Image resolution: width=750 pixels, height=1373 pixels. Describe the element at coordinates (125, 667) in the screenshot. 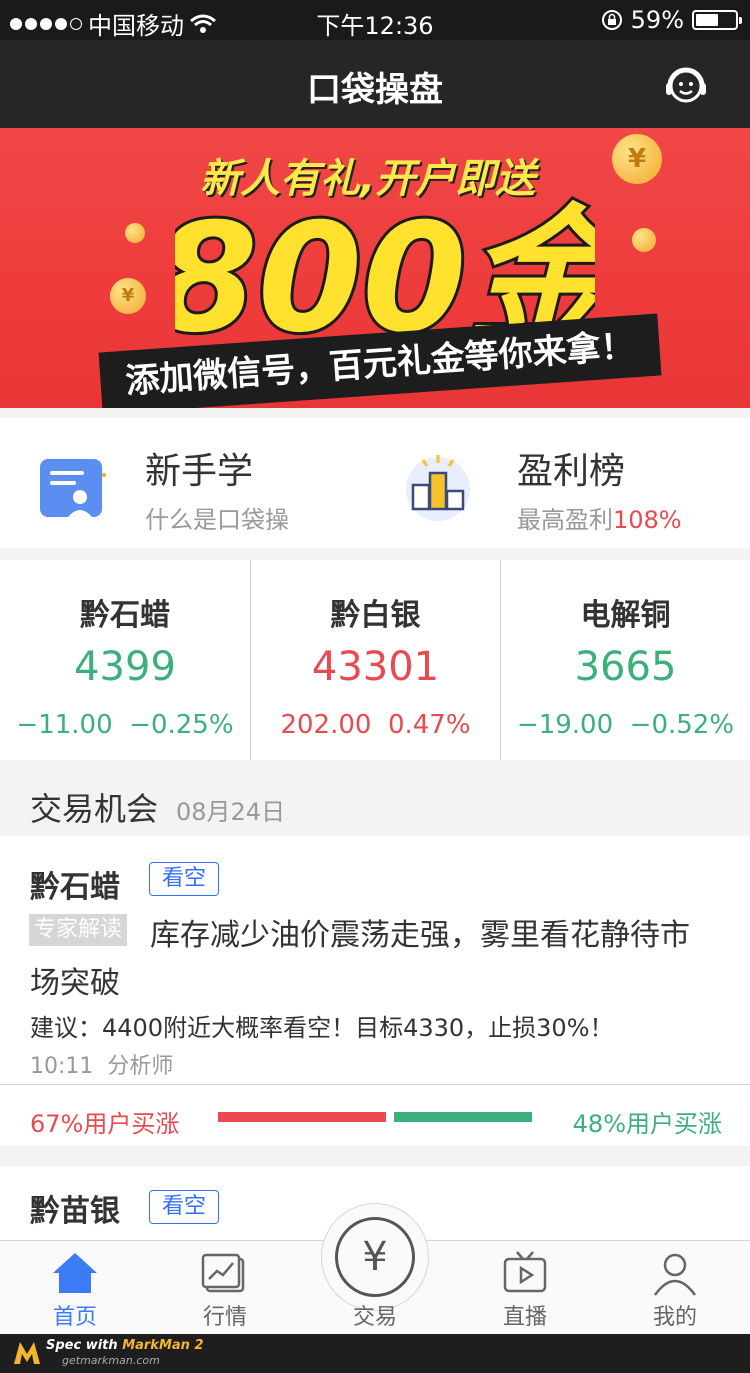

I see `market-price: 4399` at that location.